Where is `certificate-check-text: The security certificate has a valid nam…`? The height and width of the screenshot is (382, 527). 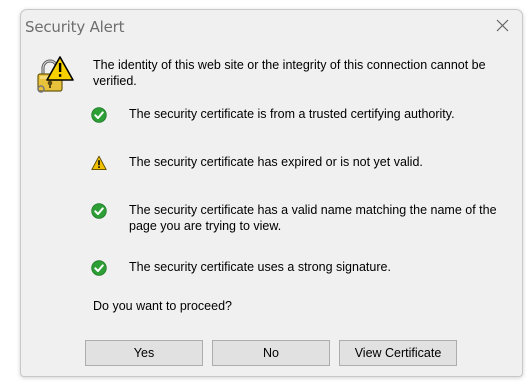
certificate-check-text: The security certificate has a valid nam… is located at coordinates (313, 218).